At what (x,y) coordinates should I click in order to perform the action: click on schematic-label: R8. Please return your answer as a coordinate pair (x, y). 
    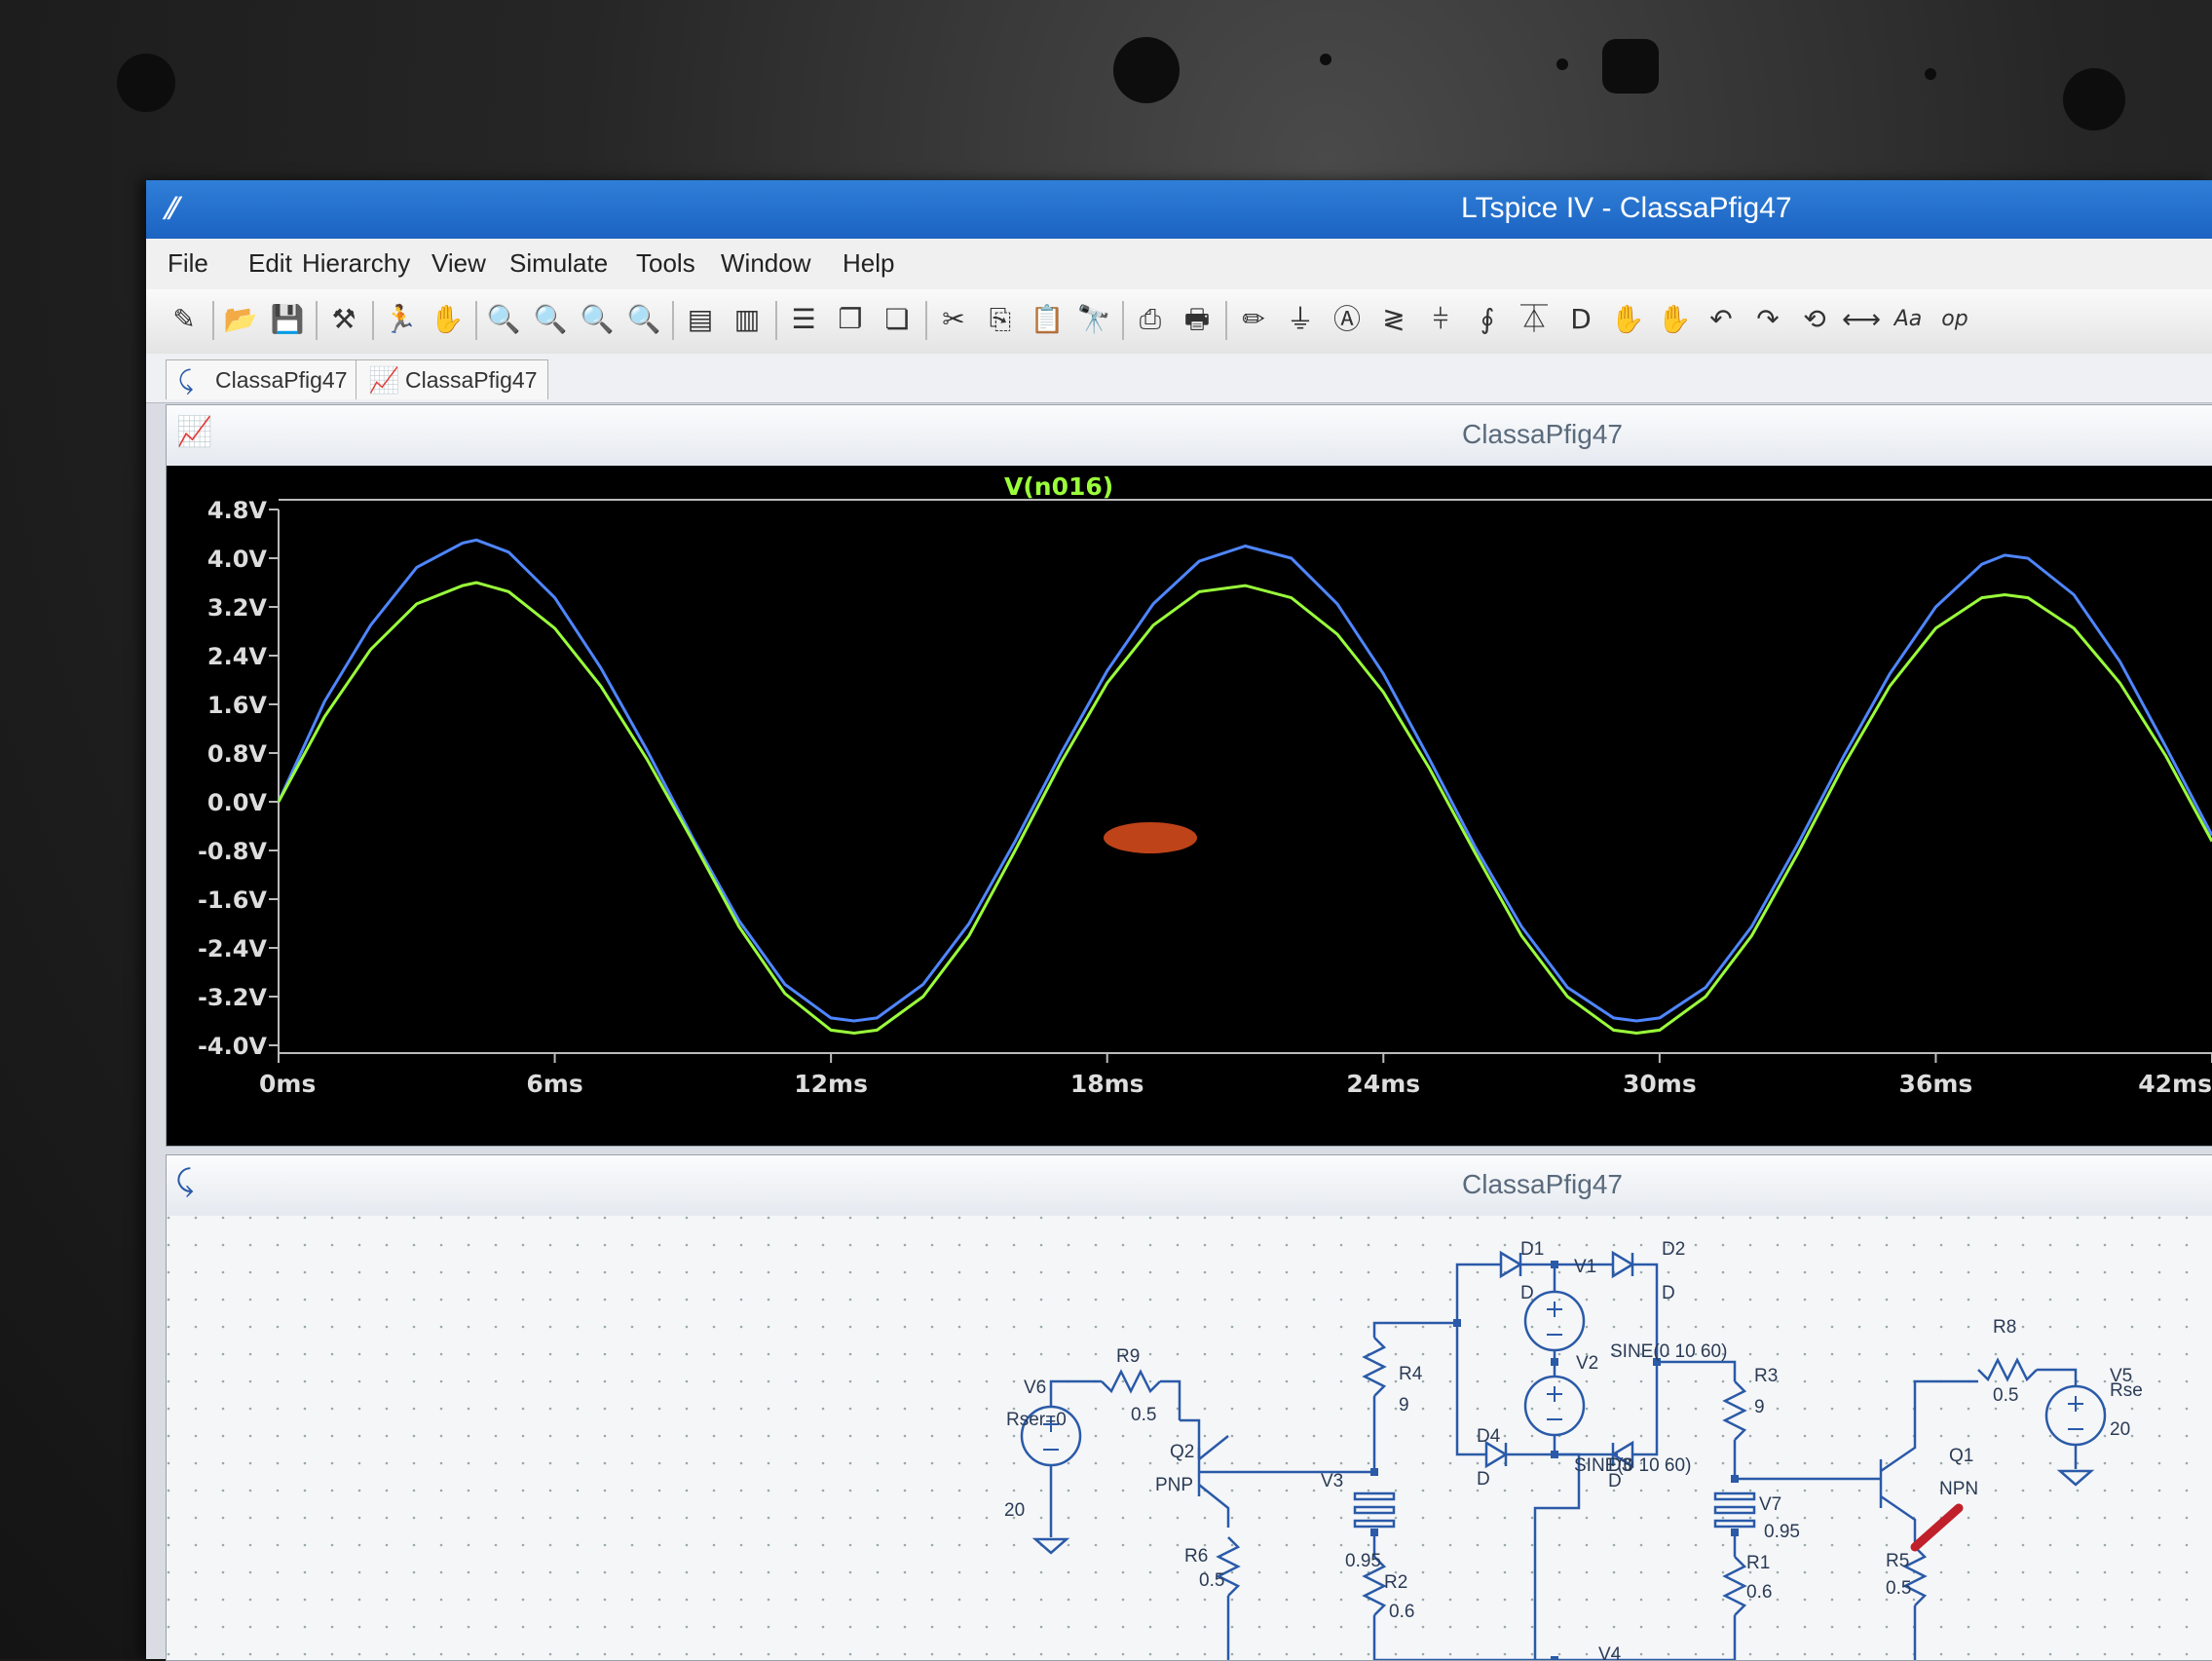
    Looking at the image, I should click on (2005, 1327).